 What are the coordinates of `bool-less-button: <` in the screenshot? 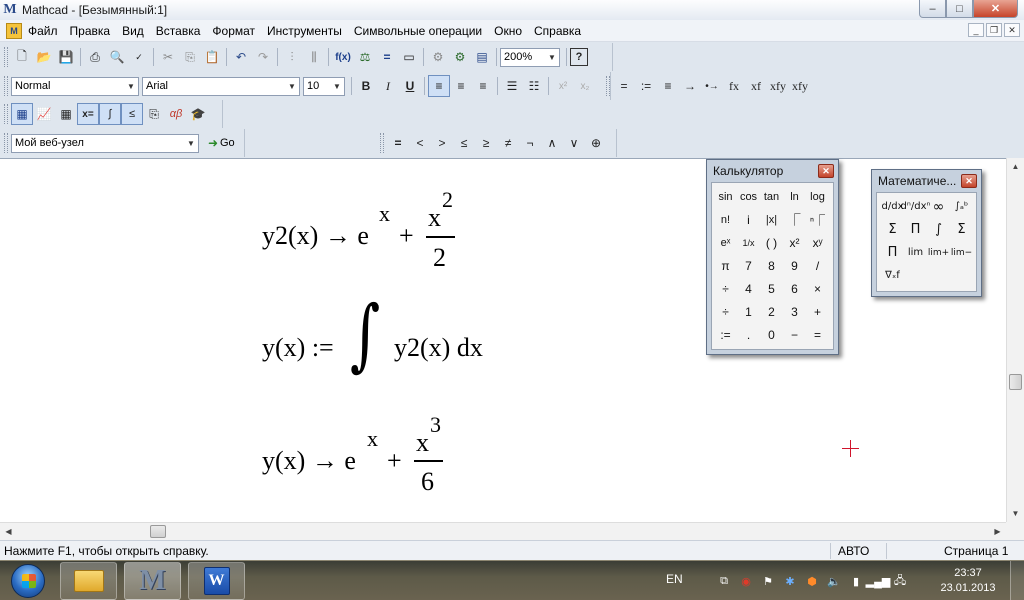 It's located at (420, 143).